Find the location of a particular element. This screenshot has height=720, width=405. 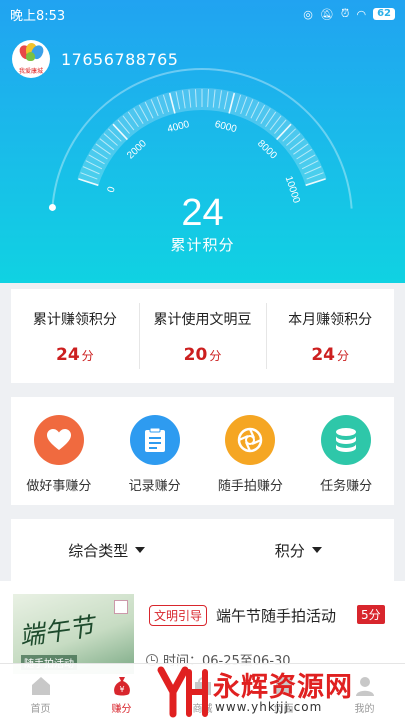

battery-icon: 62 is located at coordinates (384, 14).